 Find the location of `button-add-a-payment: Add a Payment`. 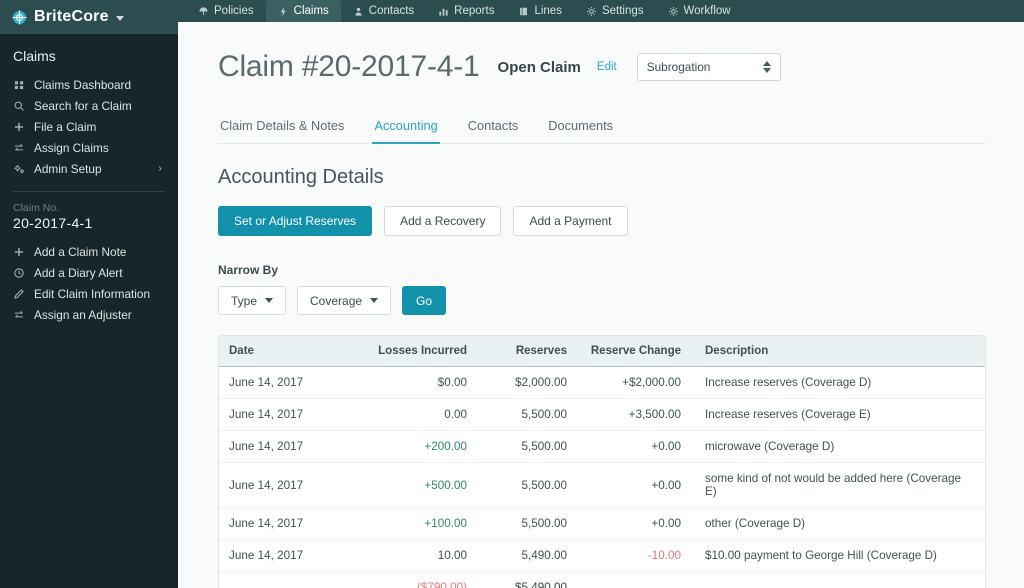

button-add-a-payment: Add a Payment is located at coordinates (570, 221).